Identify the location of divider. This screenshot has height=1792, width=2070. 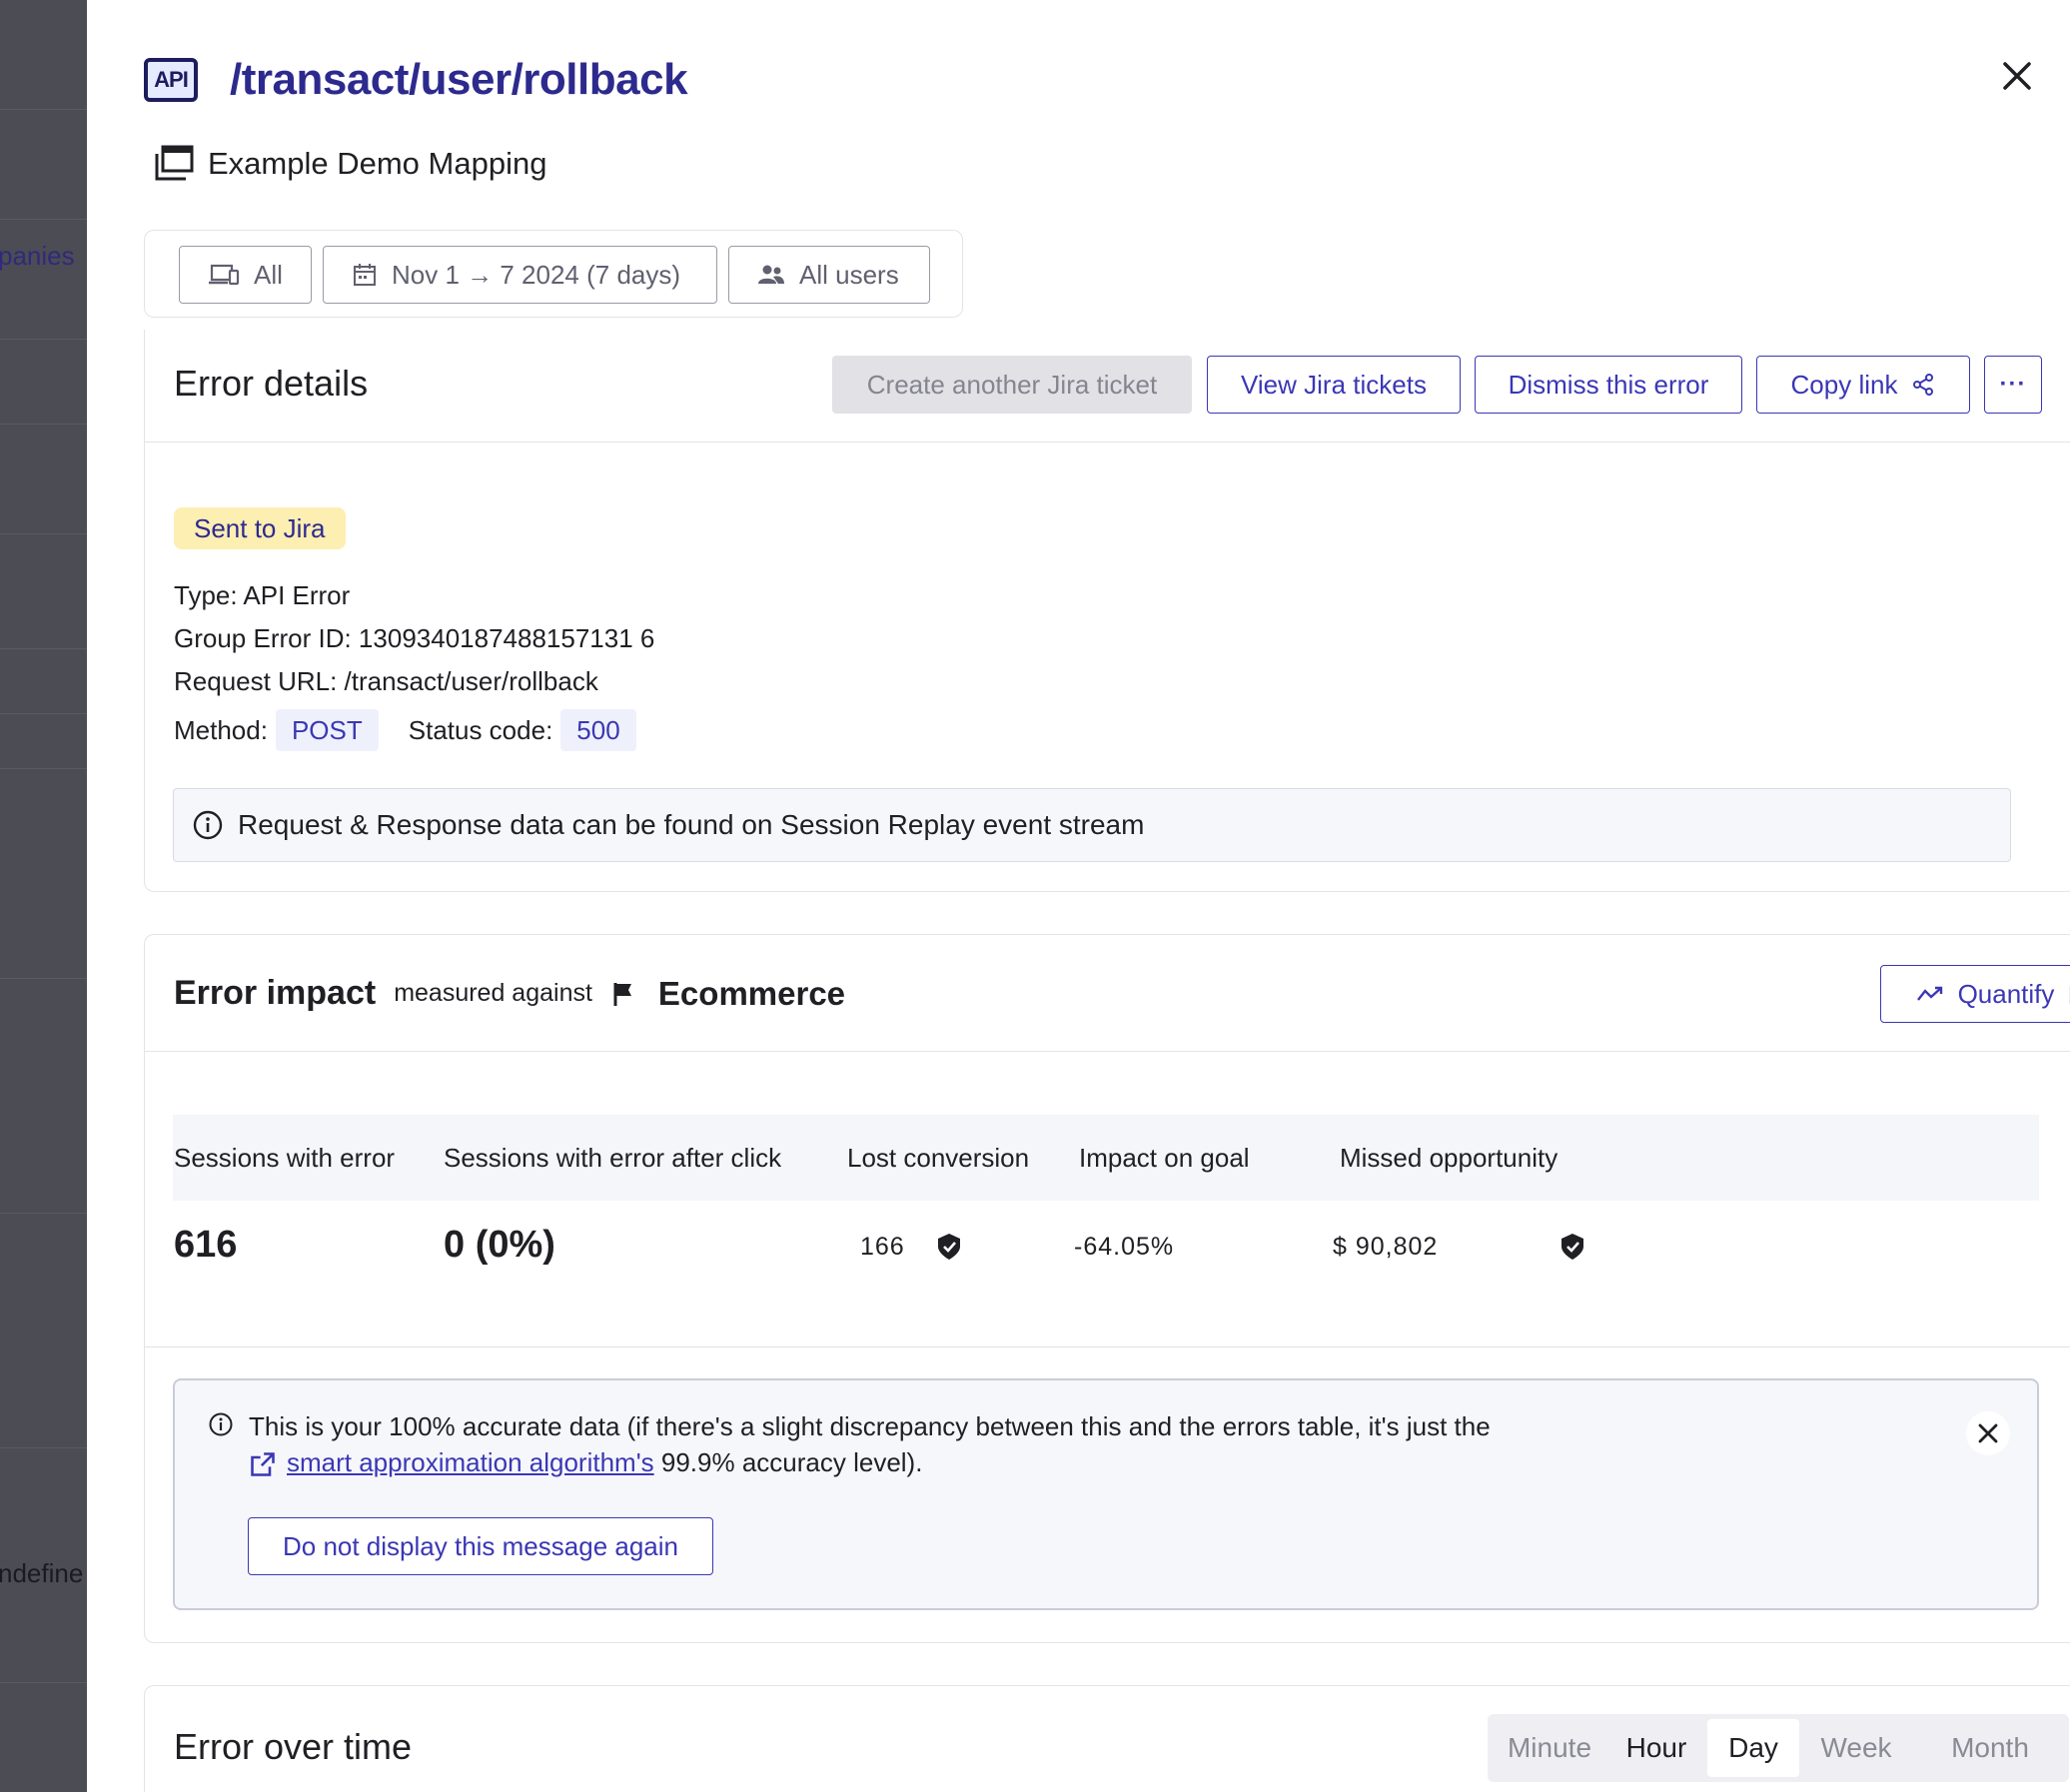
(1107, 1346).